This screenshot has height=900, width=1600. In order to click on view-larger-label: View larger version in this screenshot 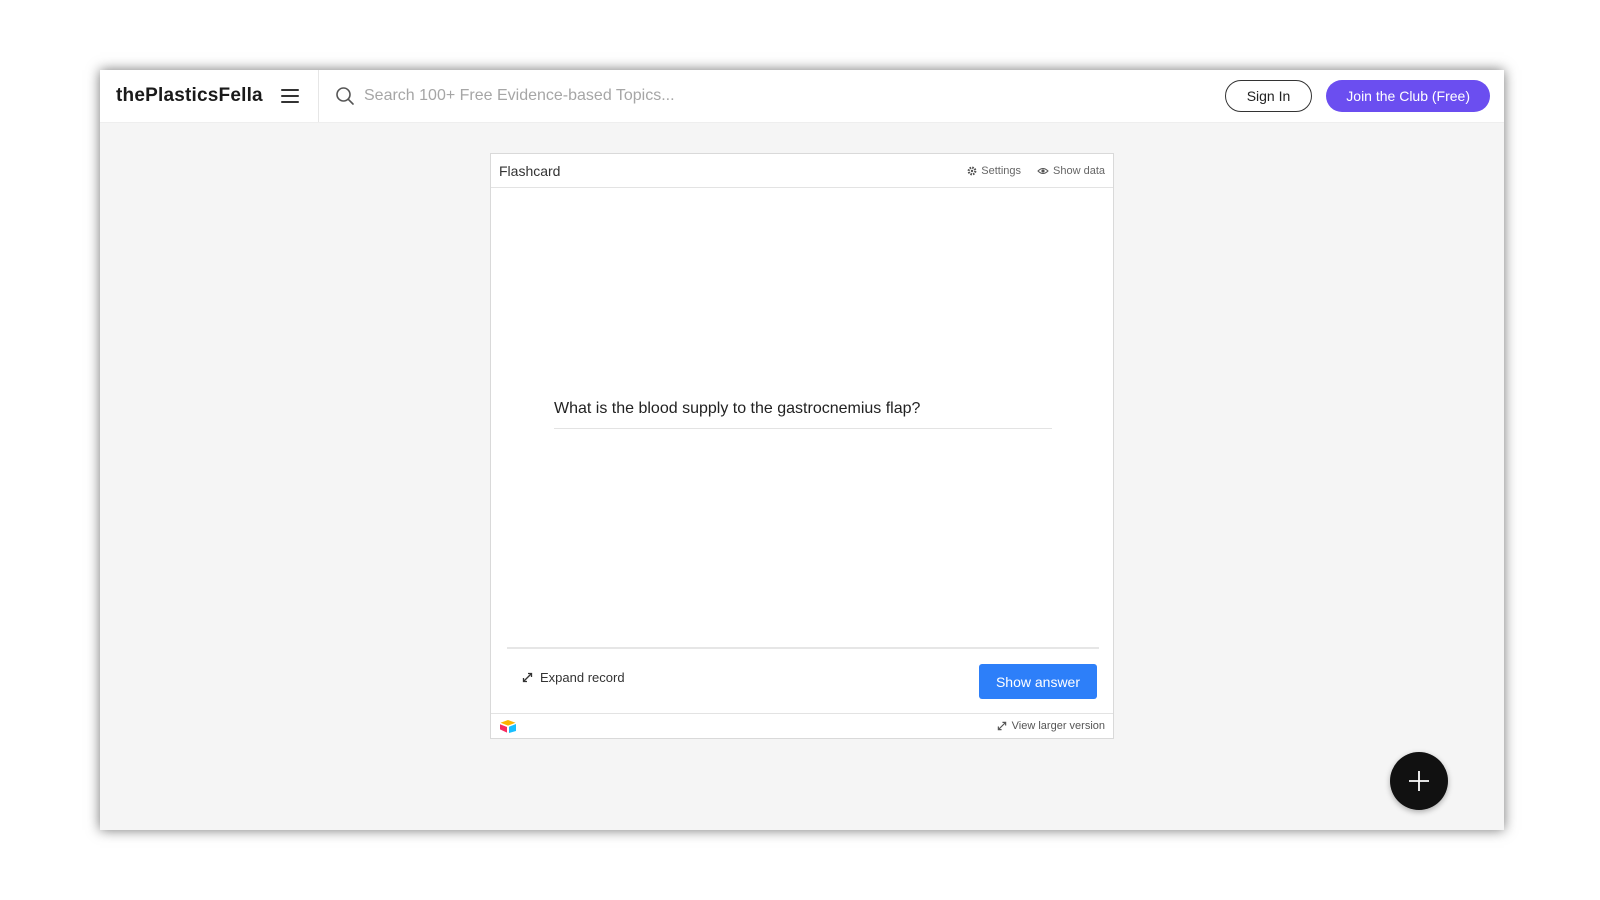, I will do `click(1058, 726)`.